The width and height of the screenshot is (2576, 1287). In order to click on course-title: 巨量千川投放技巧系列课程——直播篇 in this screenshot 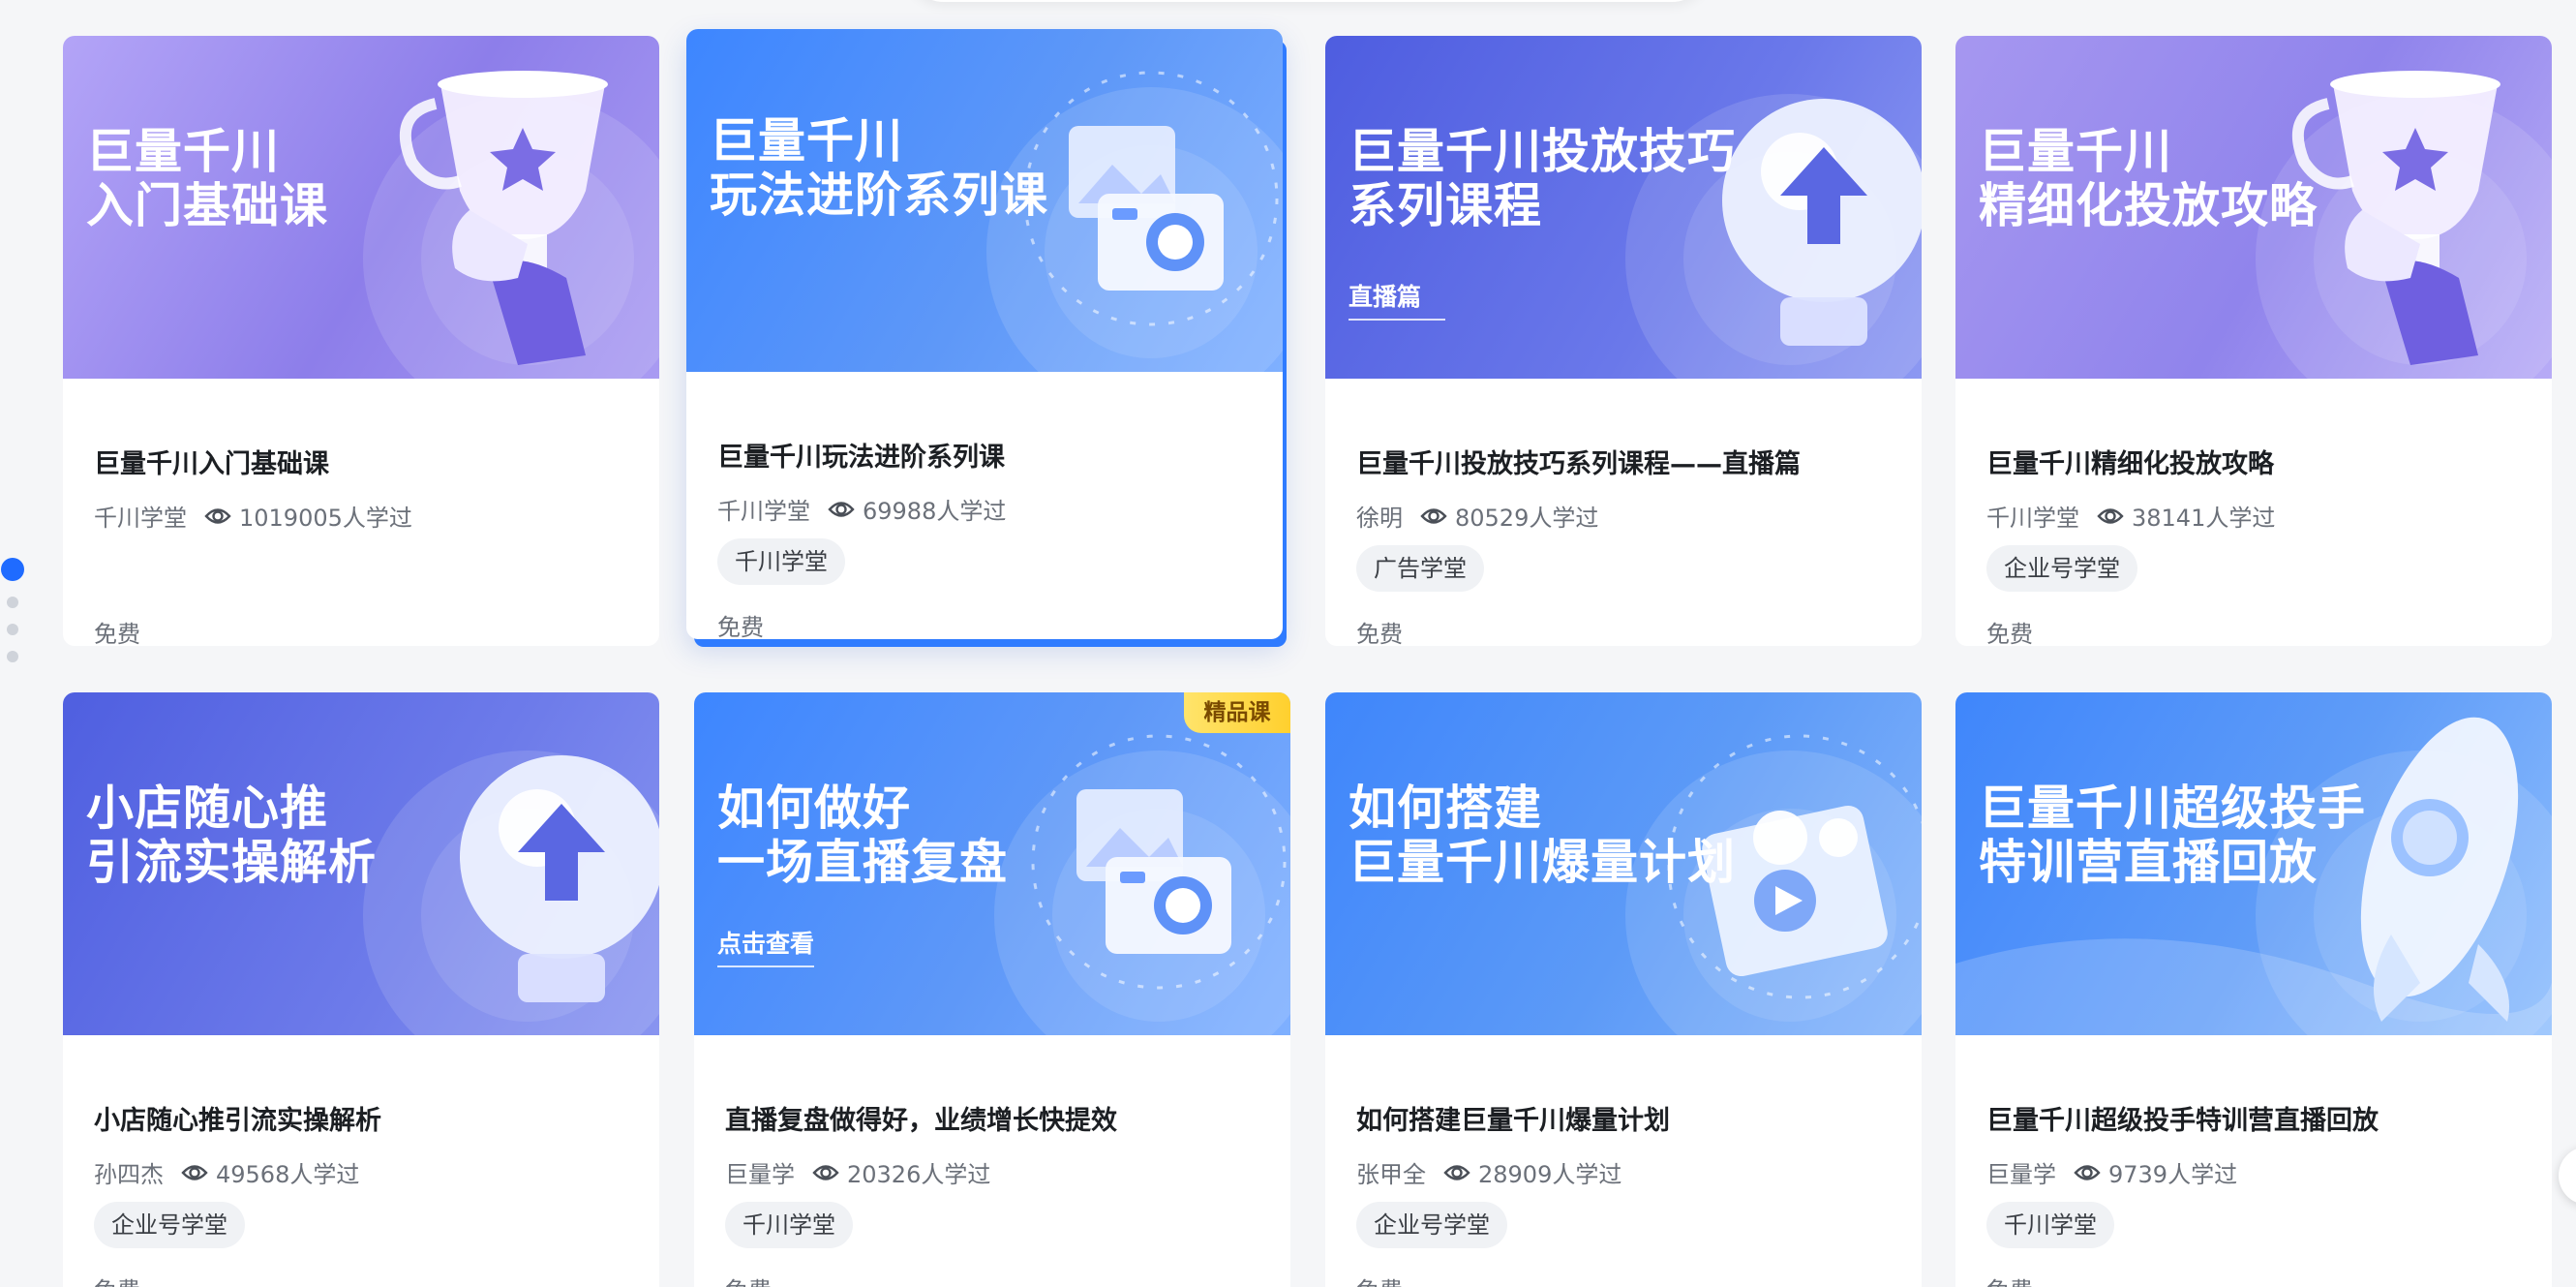, I will do `click(1578, 461)`.